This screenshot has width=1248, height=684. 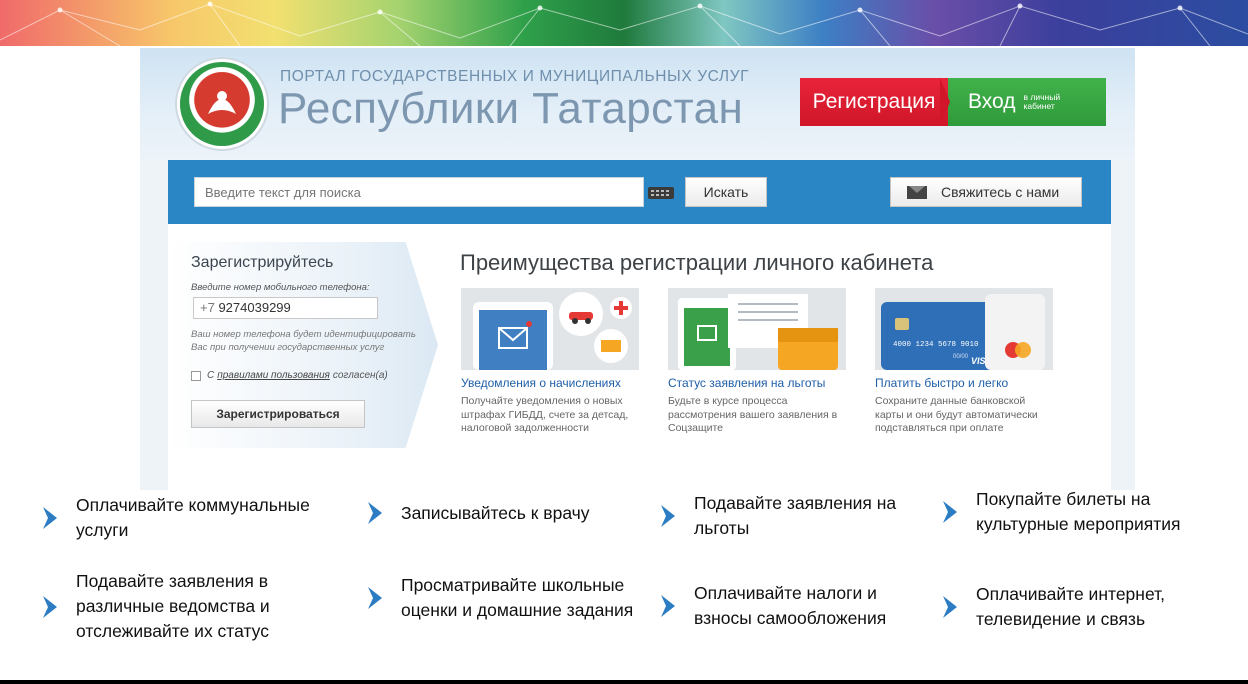 What do you see at coordinates (222, 104) in the screenshot?
I see `logo-emblem` at bounding box center [222, 104].